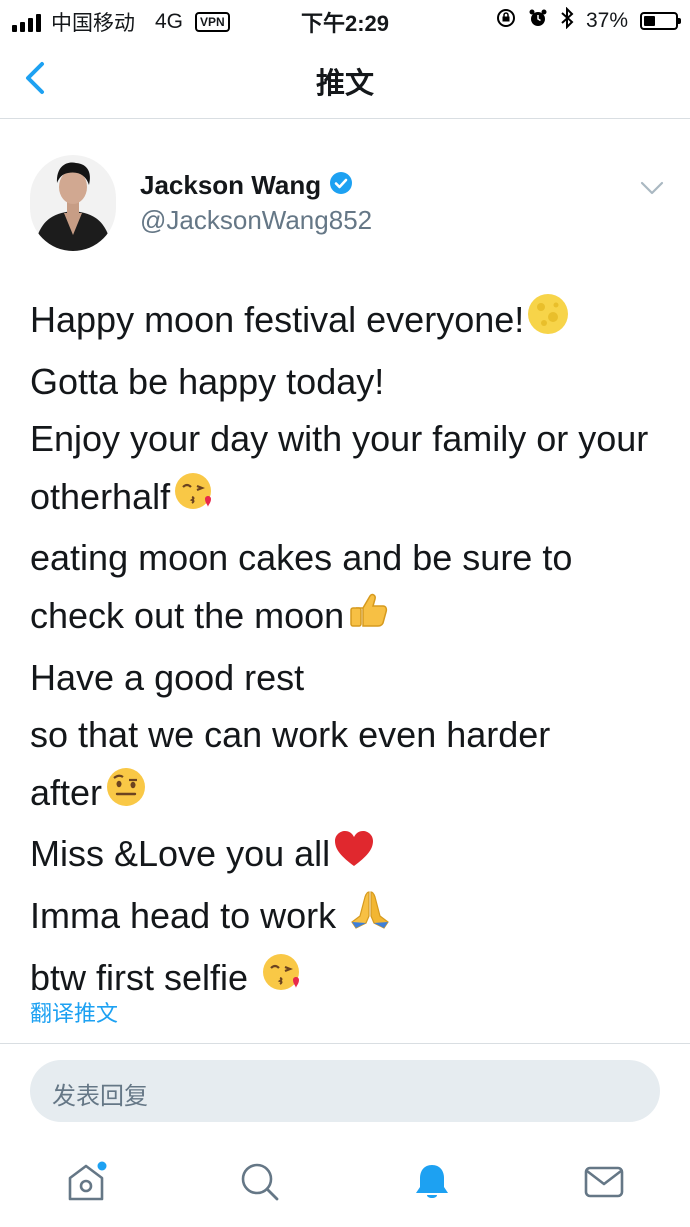  I want to click on bluetooth-icon, so click(567, 20).